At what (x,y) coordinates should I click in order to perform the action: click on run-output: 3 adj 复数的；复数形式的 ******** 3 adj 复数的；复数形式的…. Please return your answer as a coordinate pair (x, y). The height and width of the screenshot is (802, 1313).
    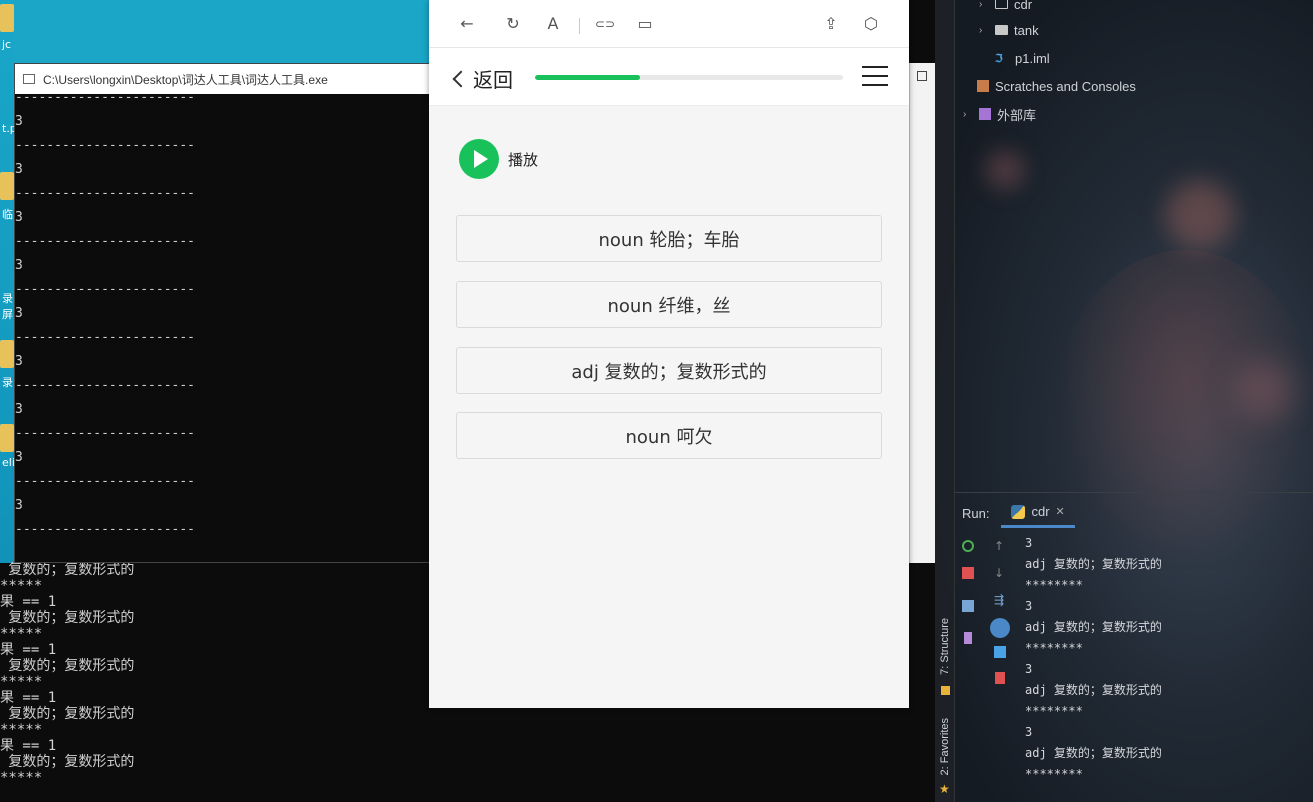
    Looking at the image, I should click on (1093, 659).